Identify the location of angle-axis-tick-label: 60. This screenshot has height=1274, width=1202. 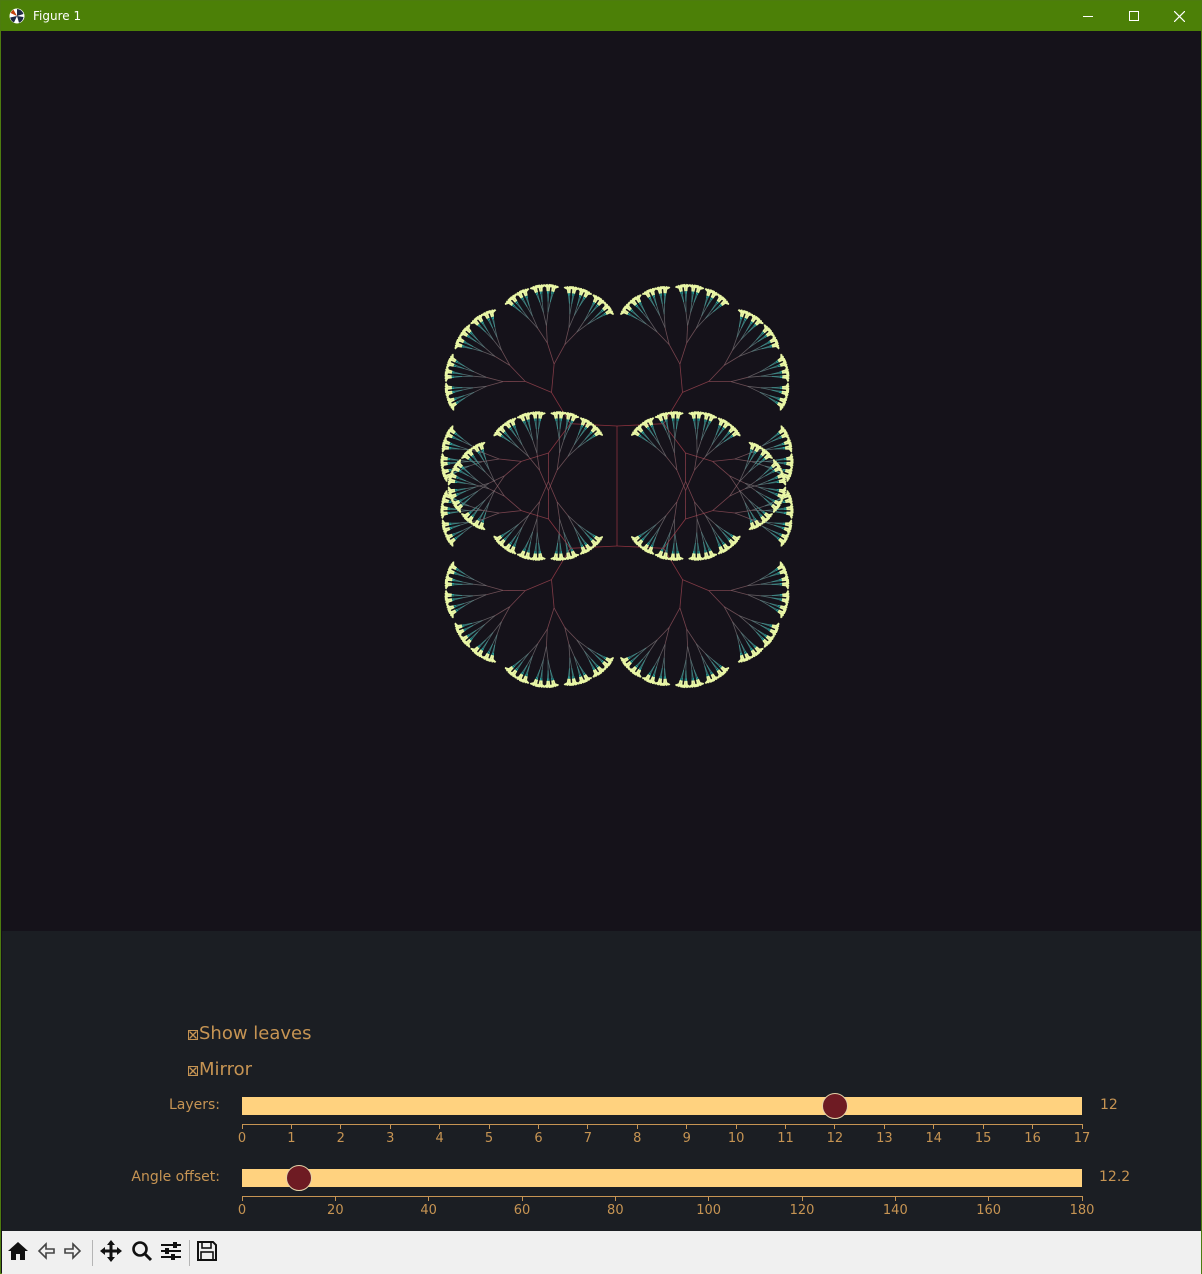
(522, 1210).